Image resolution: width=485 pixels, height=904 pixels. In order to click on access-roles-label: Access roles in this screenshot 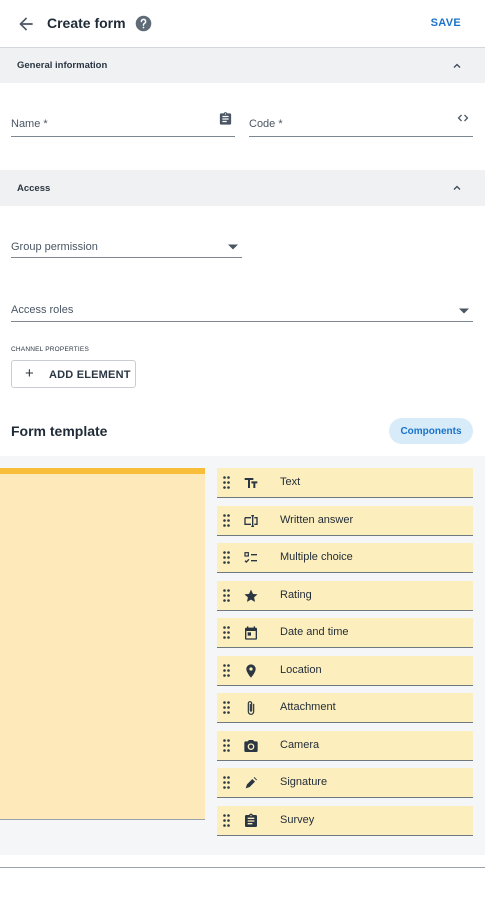, I will do `click(42, 310)`.